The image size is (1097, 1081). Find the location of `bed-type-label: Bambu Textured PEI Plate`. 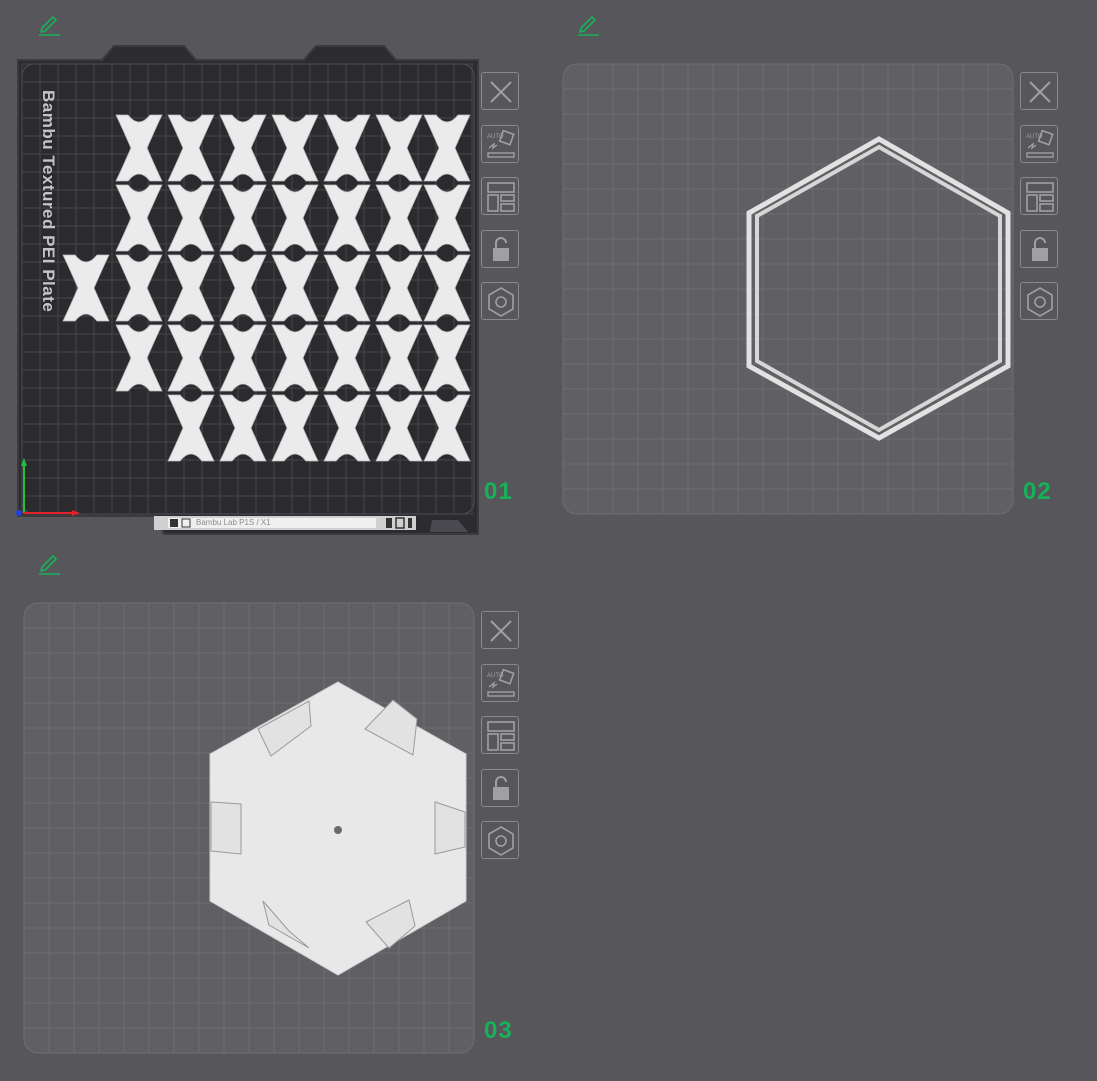

bed-type-label: Bambu Textured PEI Plate is located at coordinates (48, 201).